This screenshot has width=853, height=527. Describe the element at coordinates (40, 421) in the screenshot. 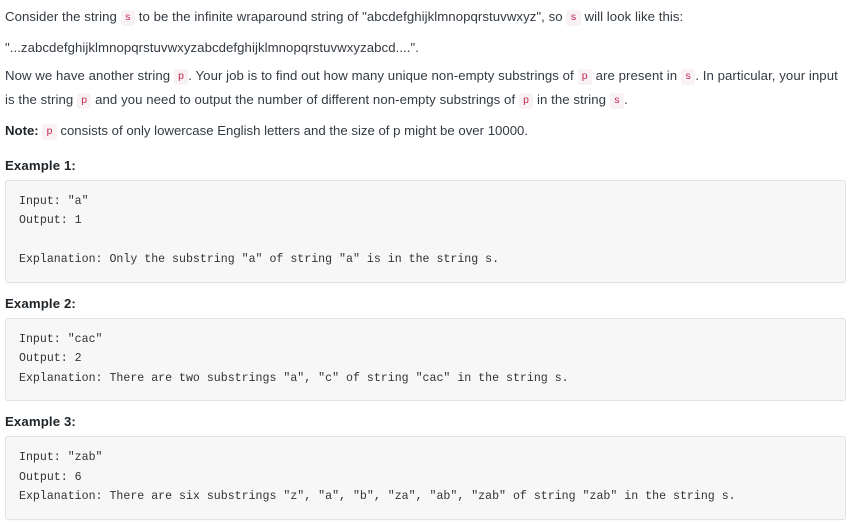

I see `example-heading: Example 3:` at that location.